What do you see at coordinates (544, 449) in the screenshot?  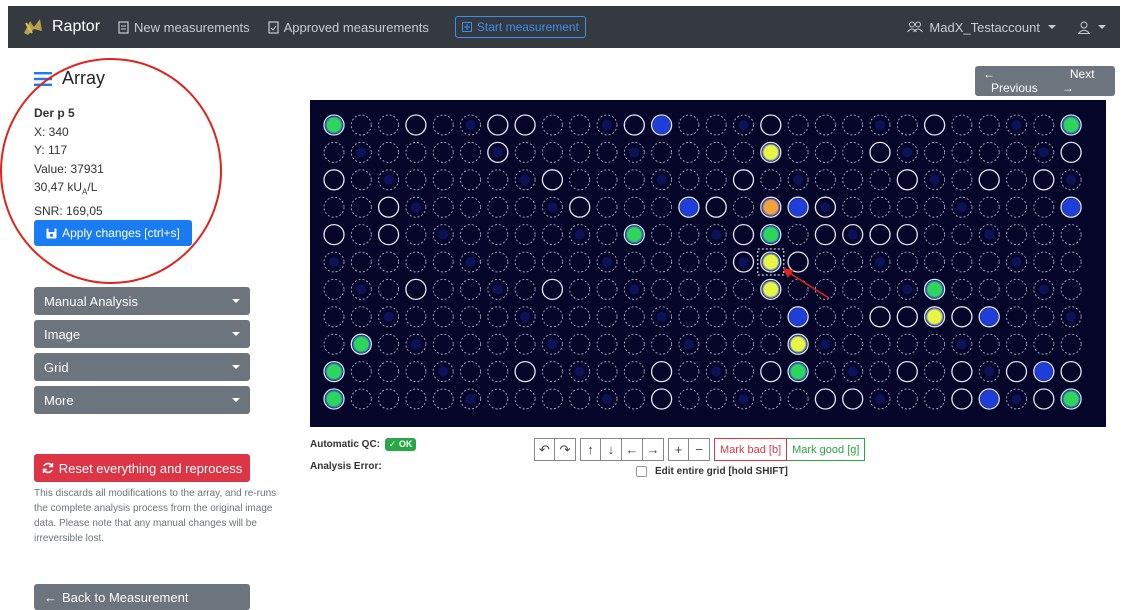 I see `undo-button: ↶` at bounding box center [544, 449].